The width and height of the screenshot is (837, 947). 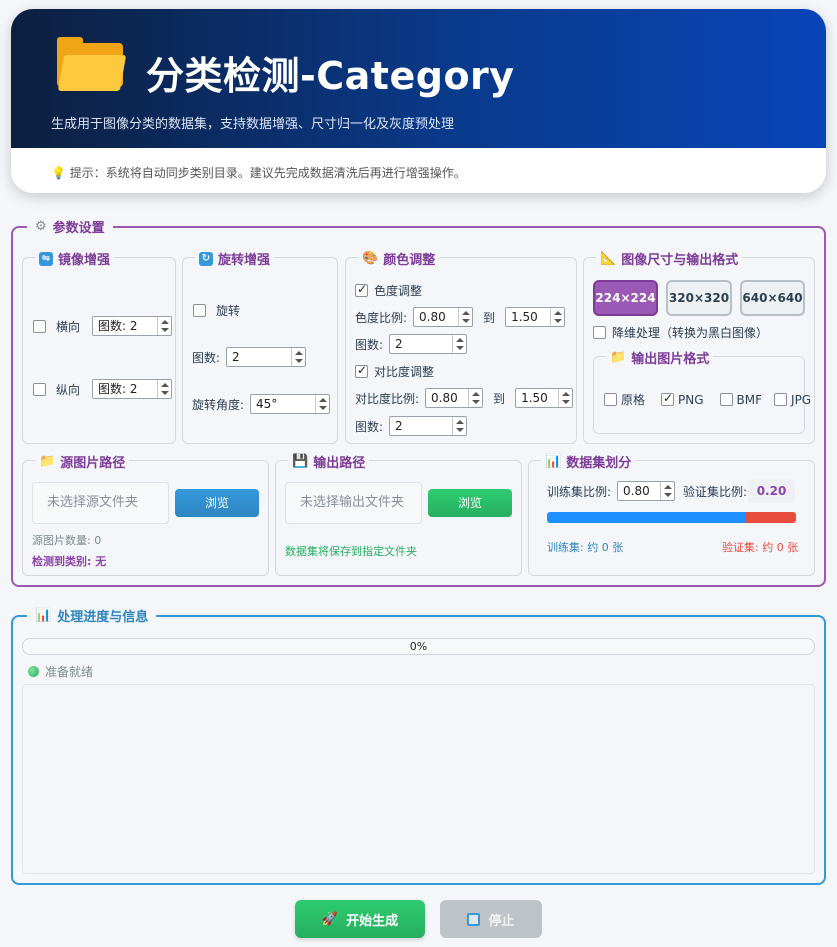 I want to click on hue-row: 色度调整, so click(x=388, y=290).